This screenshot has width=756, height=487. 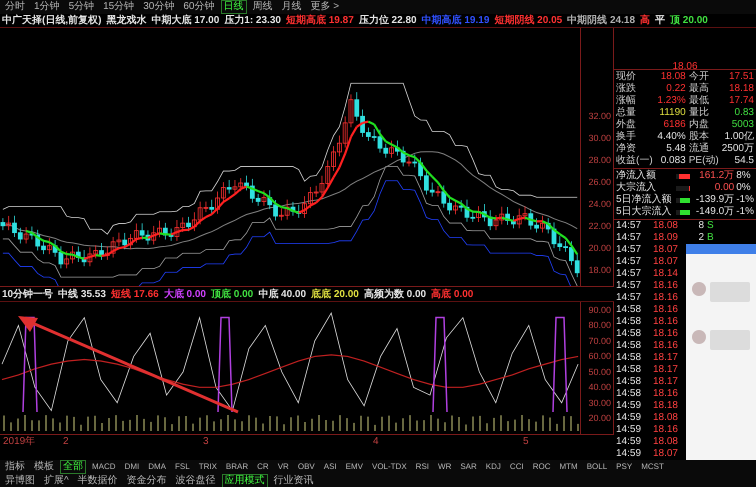 What do you see at coordinates (15, 467) in the screenshot?
I see `indicator-tab: 指标` at bounding box center [15, 467].